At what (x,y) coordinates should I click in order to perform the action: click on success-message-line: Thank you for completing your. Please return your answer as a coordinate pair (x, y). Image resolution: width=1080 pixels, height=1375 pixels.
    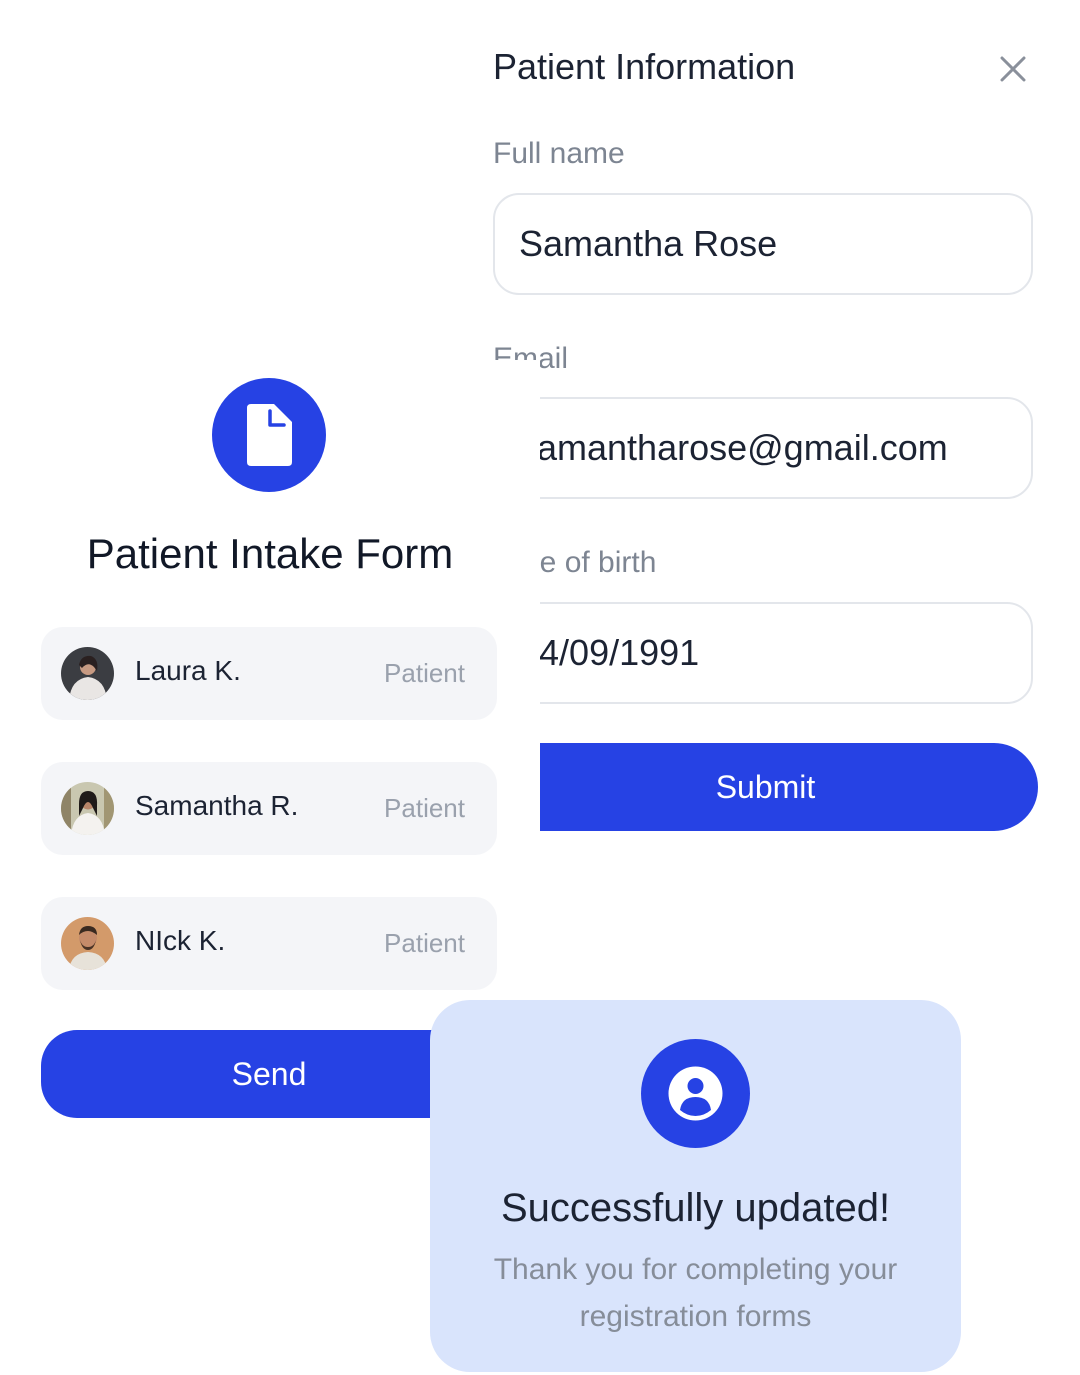
    Looking at the image, I should click on (695, 1269).